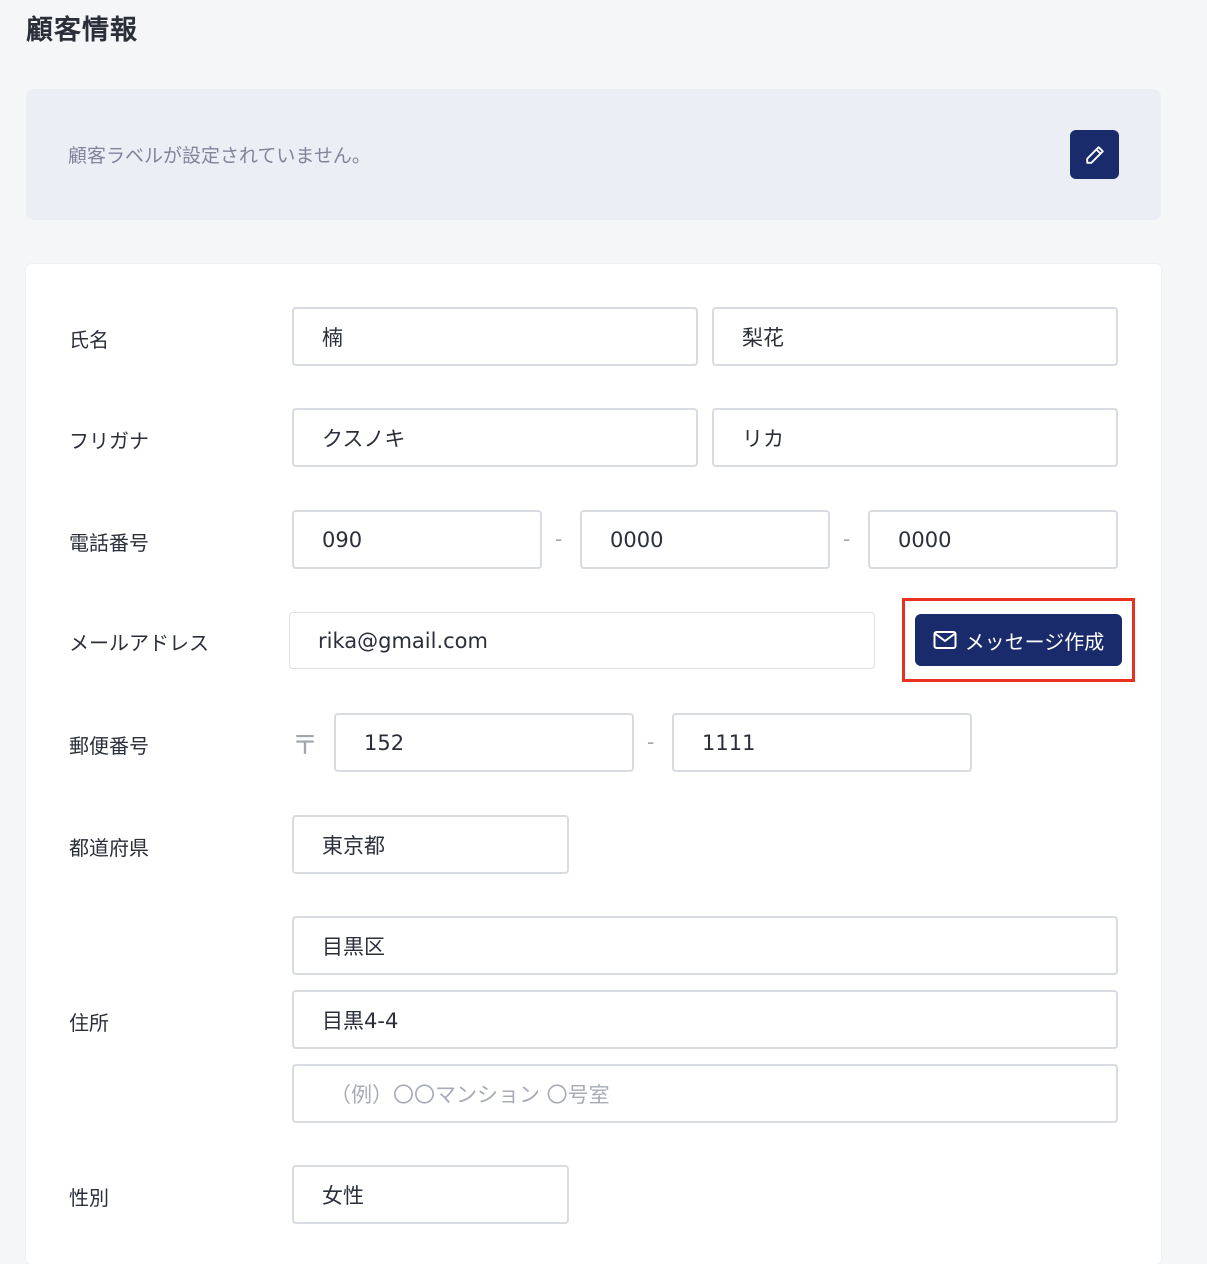  Describe the element at coordinates (109, 746) in the screenshot. I see `postal-label: 郵便番号` at that location.